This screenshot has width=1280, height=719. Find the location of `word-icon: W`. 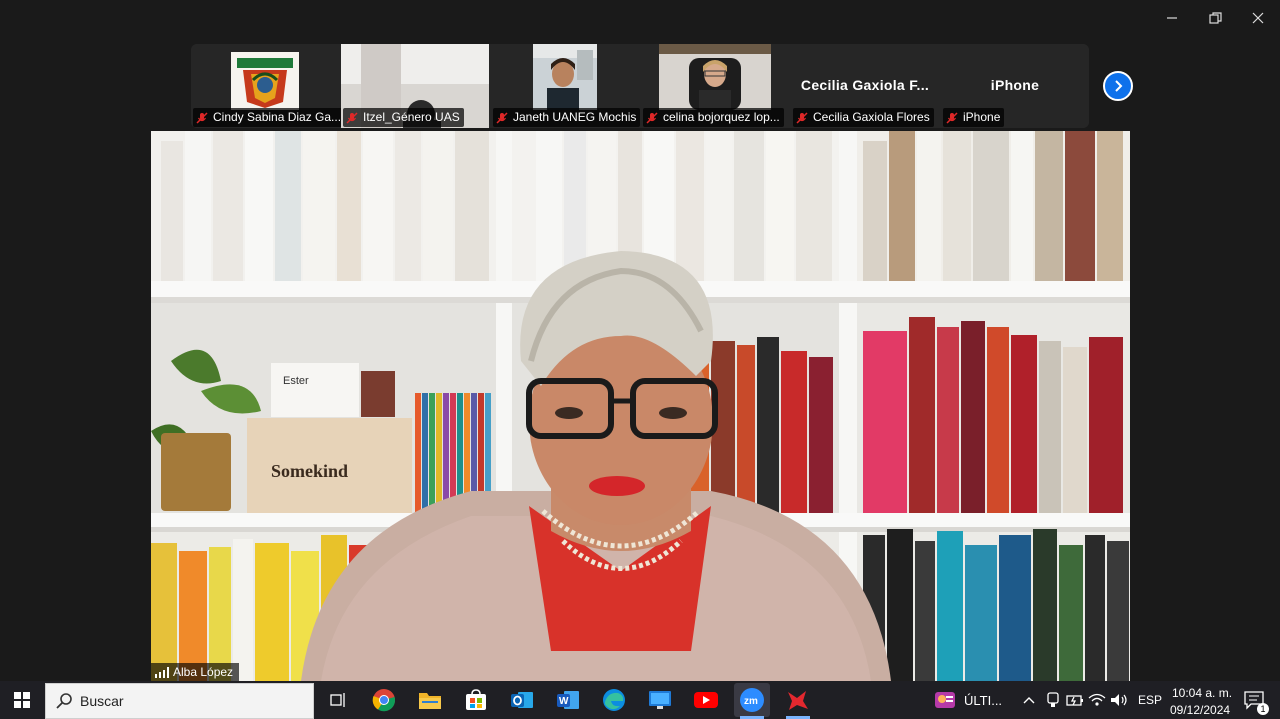

word-icon: W is located at coordinates (568, 700).